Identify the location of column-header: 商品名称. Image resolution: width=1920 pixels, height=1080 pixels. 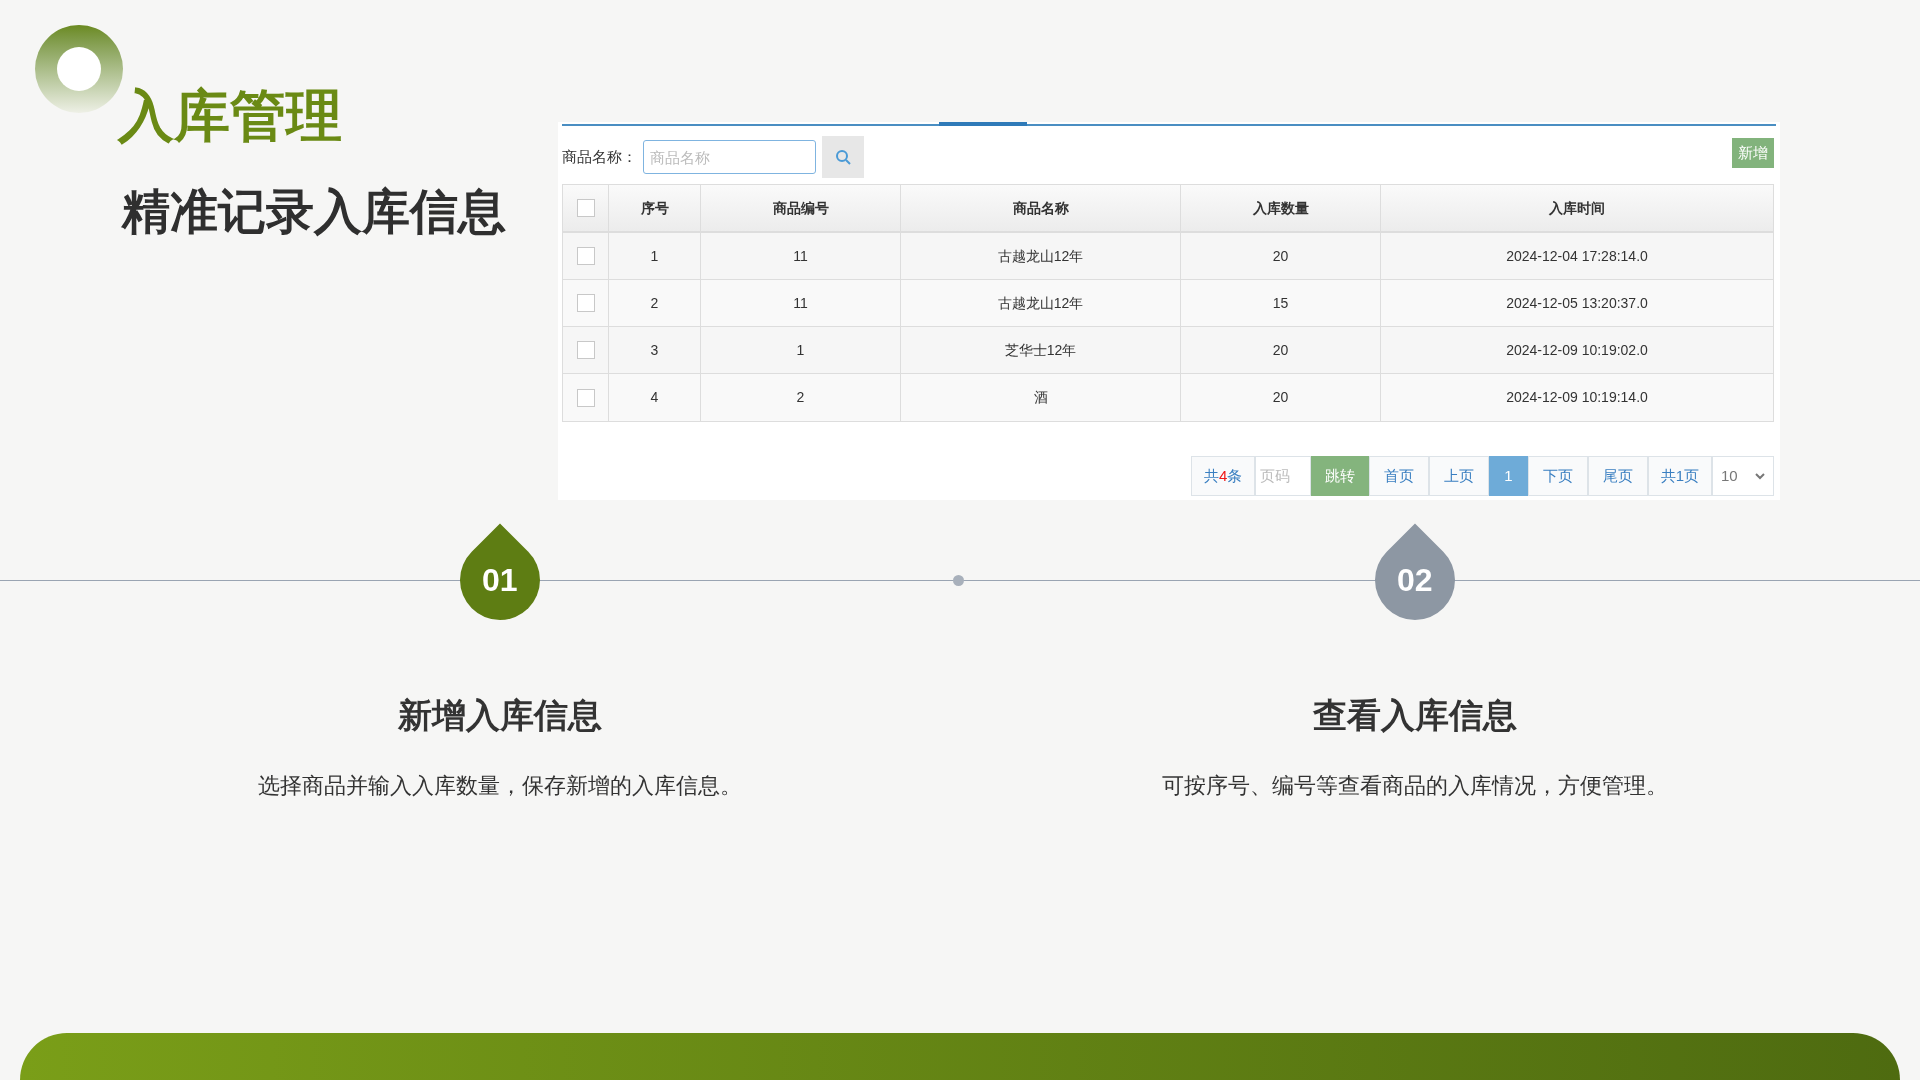
(1040, 208).